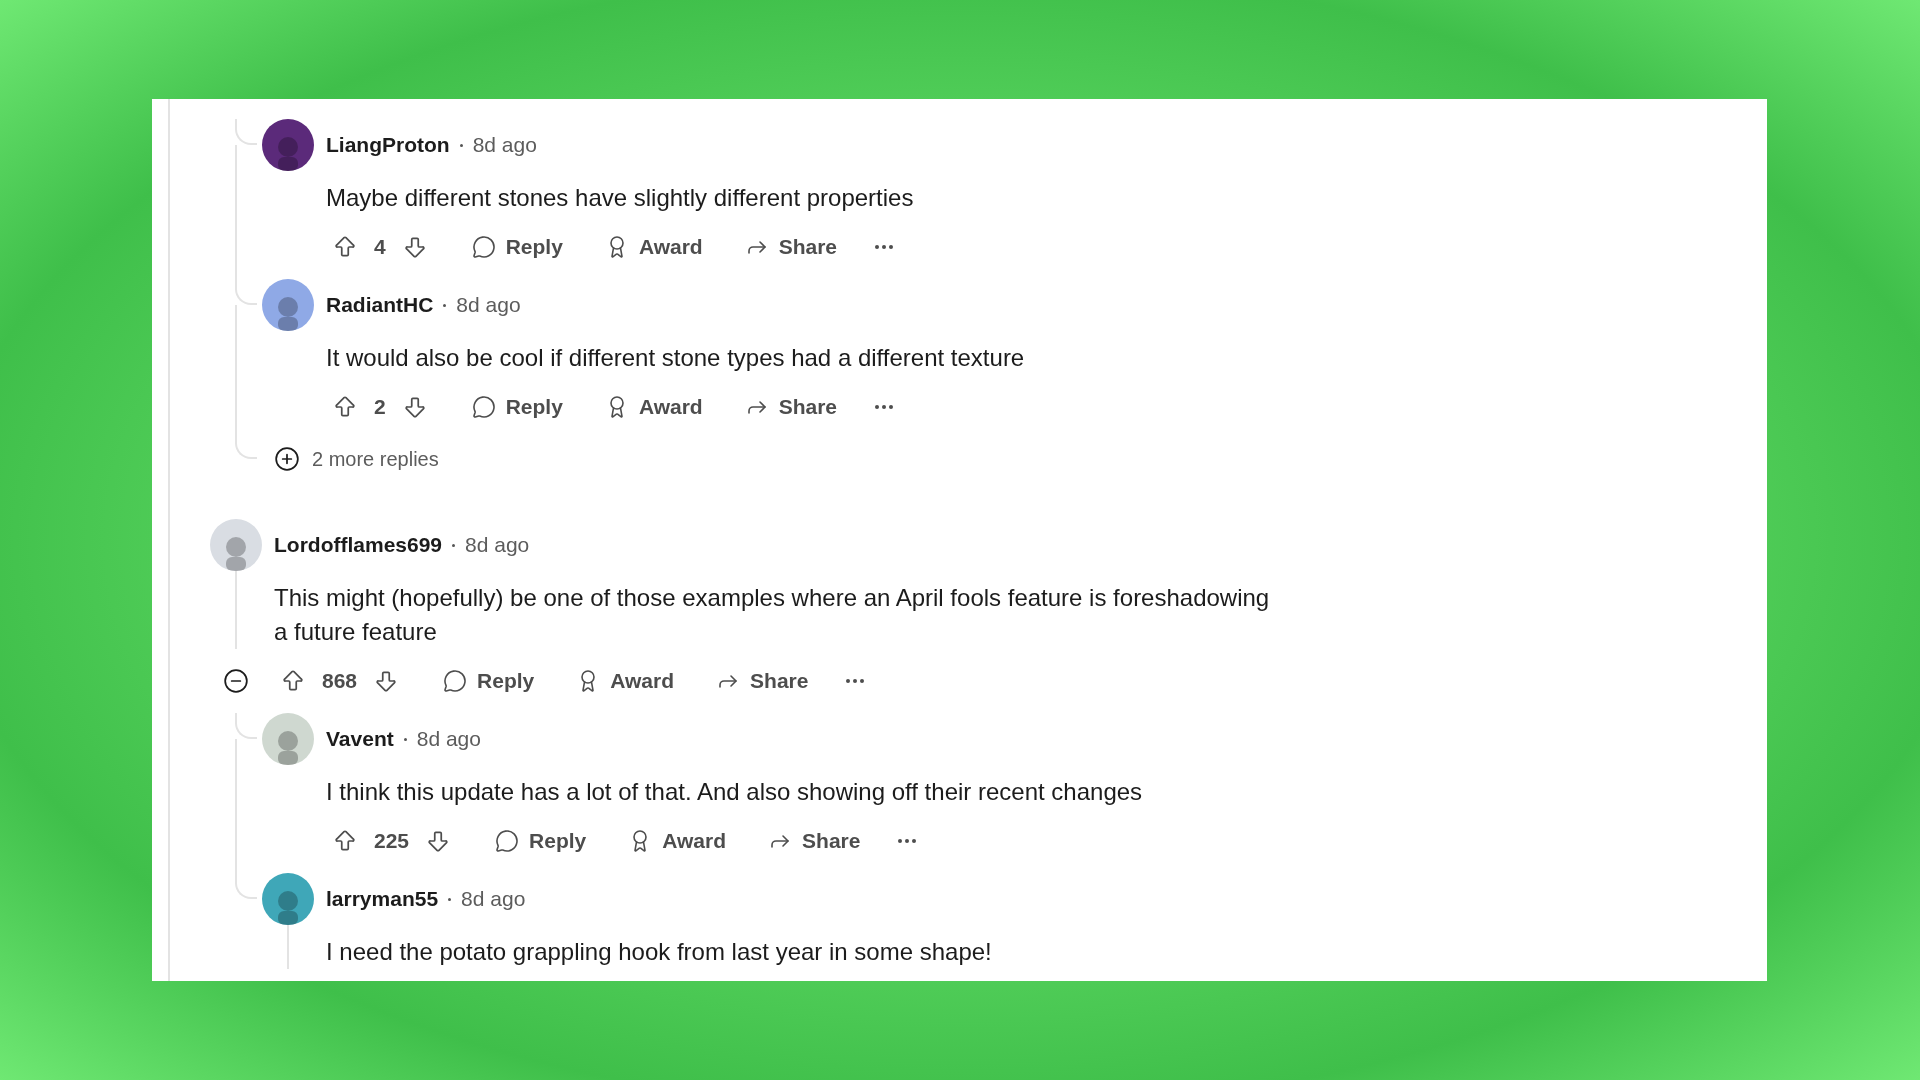 Image resolution: width=1920 pixels, height=1080 pixels. I want to click on vote-count: 2, so click(380, 407).